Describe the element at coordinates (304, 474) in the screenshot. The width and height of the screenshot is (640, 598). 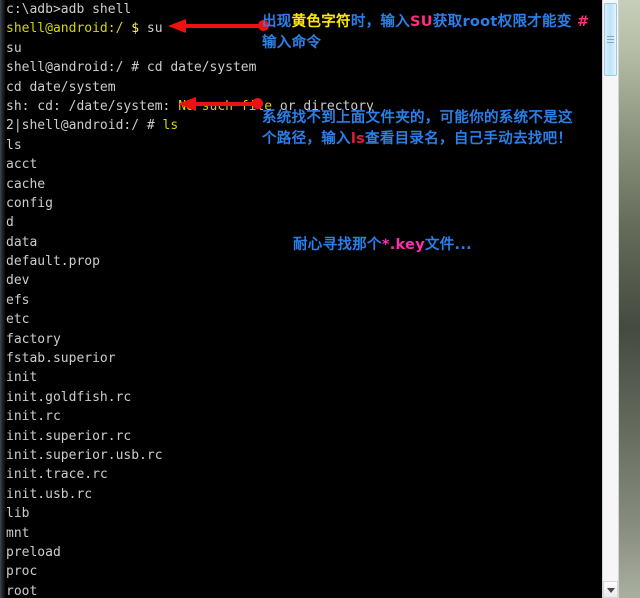
I see `terminal-line: init.trace.rc` at that location.